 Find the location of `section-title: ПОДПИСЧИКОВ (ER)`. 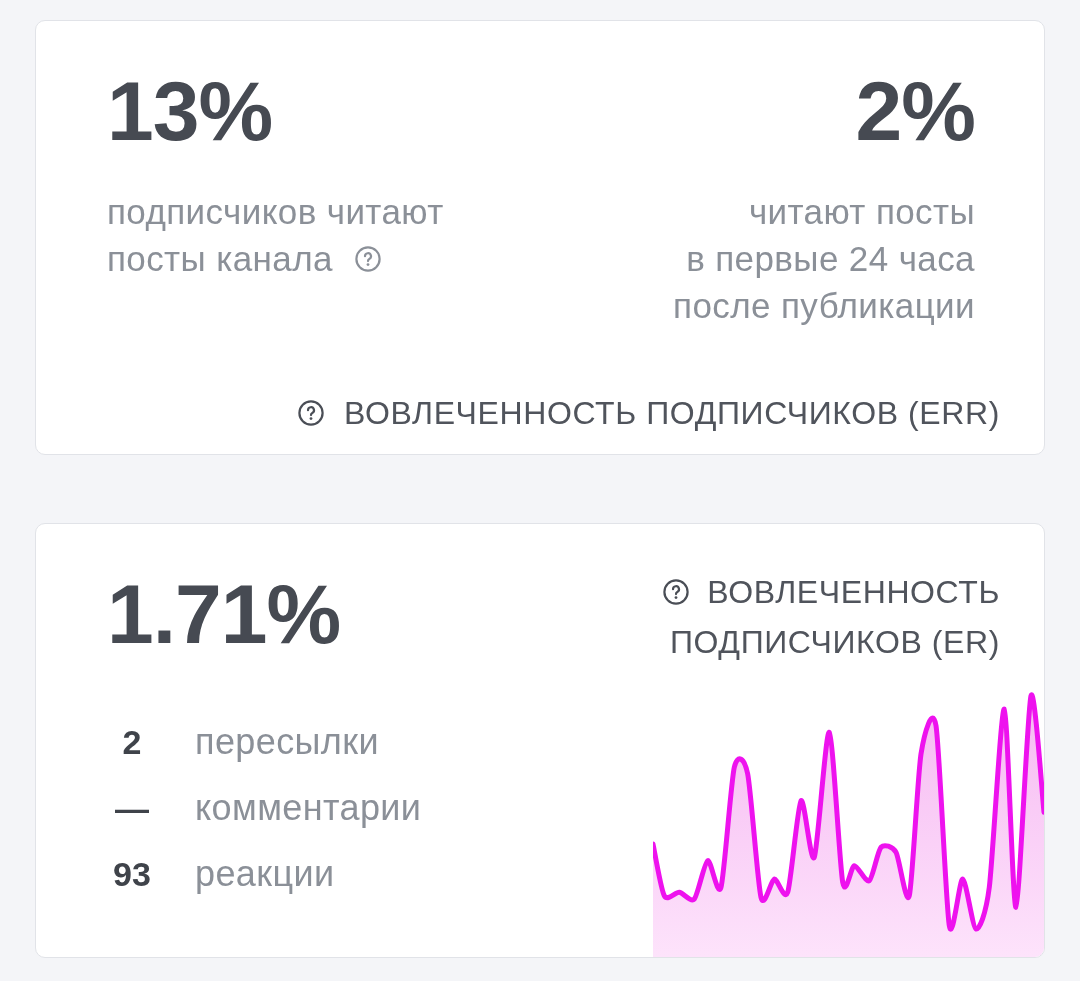

section-title: ПОДПИСЧИКОВ (ER) is located at coordinates (835, 642).